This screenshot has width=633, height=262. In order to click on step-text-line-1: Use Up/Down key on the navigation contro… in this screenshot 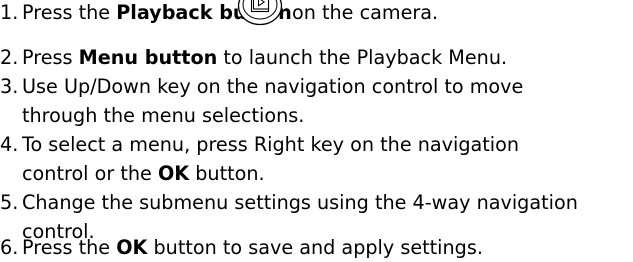, I will do `click(273, 86)`.